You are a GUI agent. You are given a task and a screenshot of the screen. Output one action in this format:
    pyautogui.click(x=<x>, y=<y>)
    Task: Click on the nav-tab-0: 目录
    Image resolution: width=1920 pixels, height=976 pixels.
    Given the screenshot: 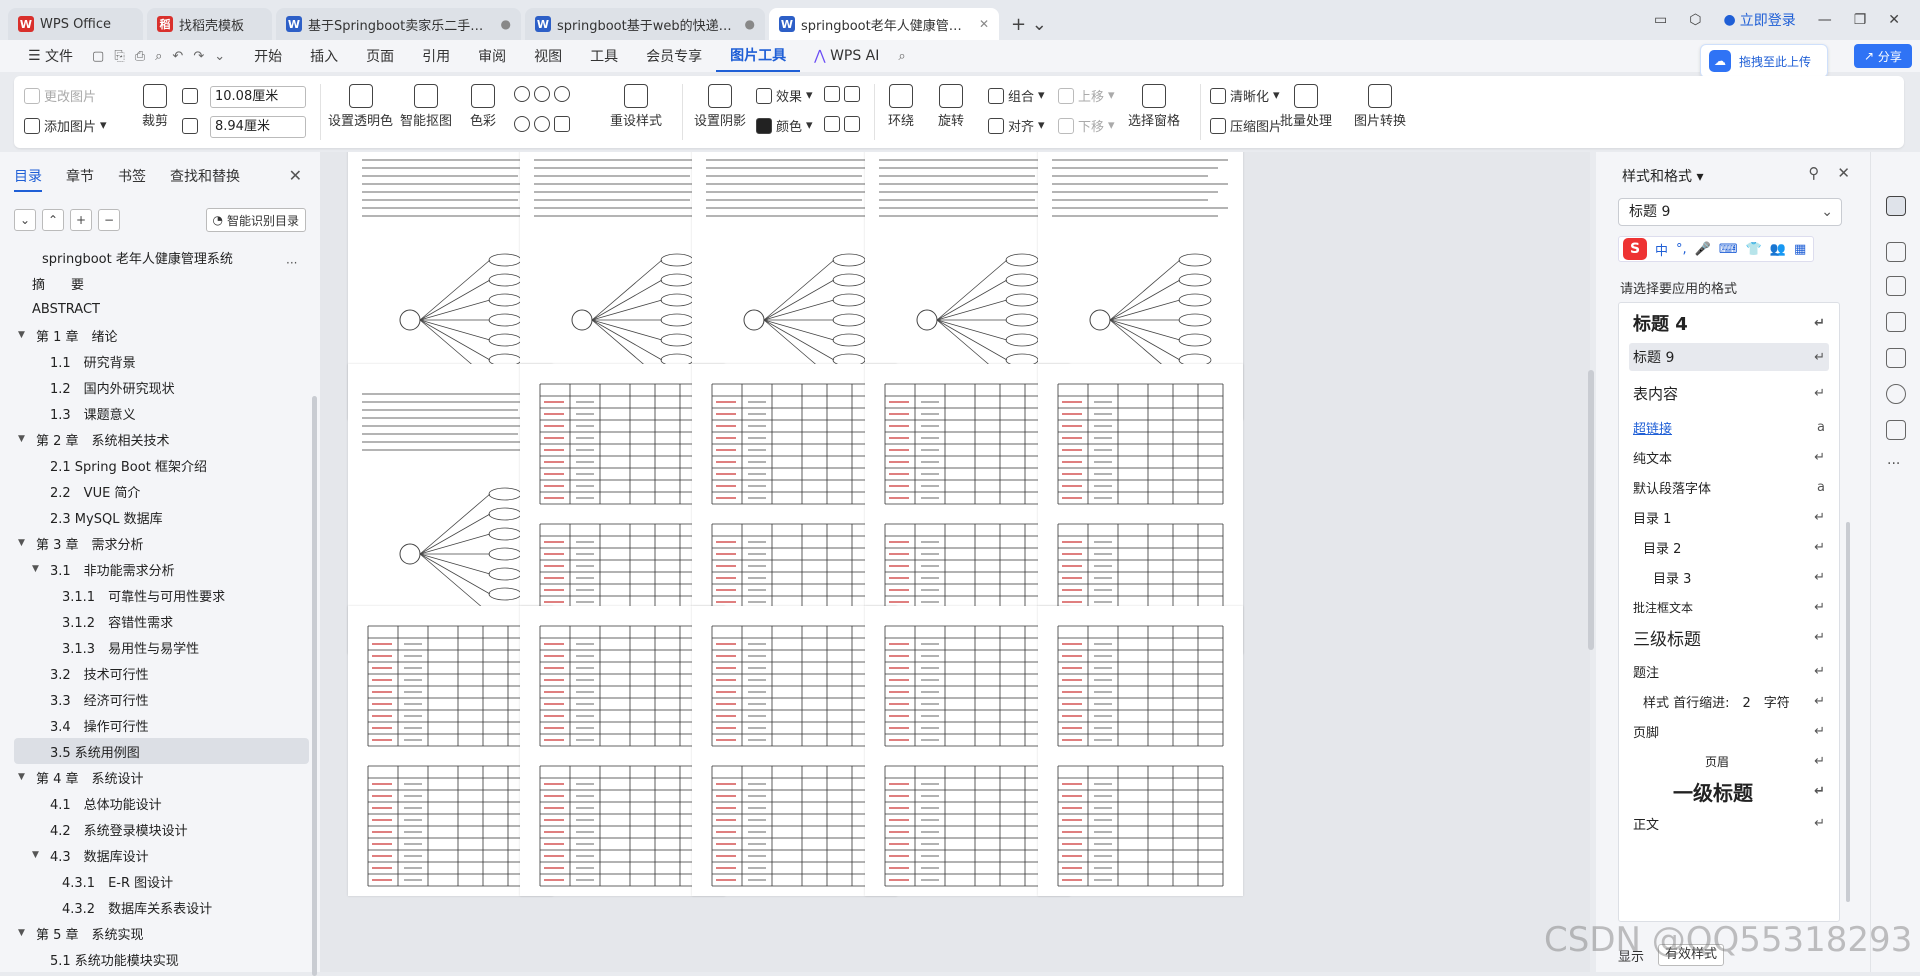 What is the action you would take?
    pyautogui.click(x=28, y=179)
    